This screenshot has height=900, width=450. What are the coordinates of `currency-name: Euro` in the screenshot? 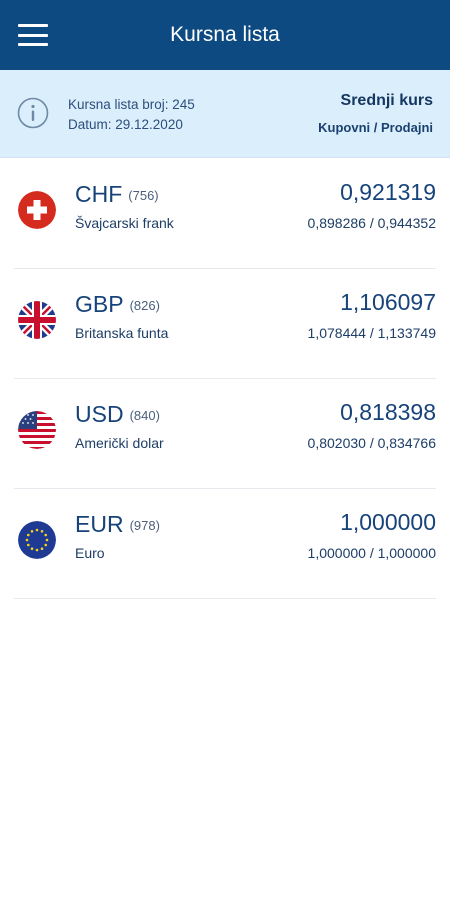 It's located at (90, 553).